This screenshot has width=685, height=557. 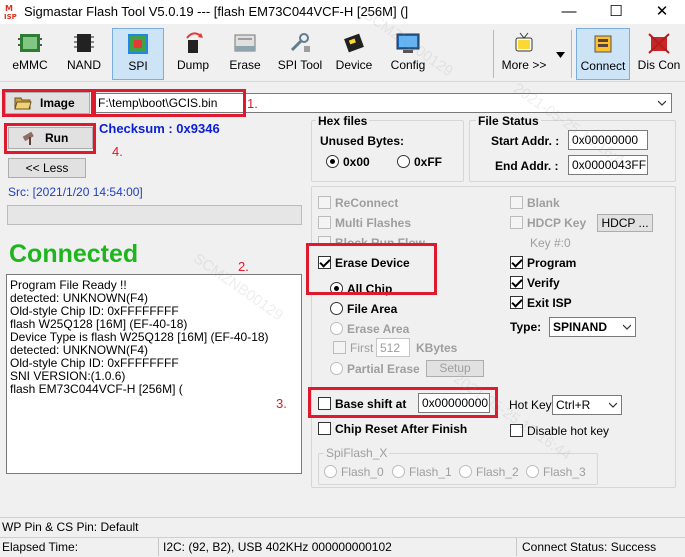 I want to click on start-addr-field: 0x00000000, so click(x=608, y=140).